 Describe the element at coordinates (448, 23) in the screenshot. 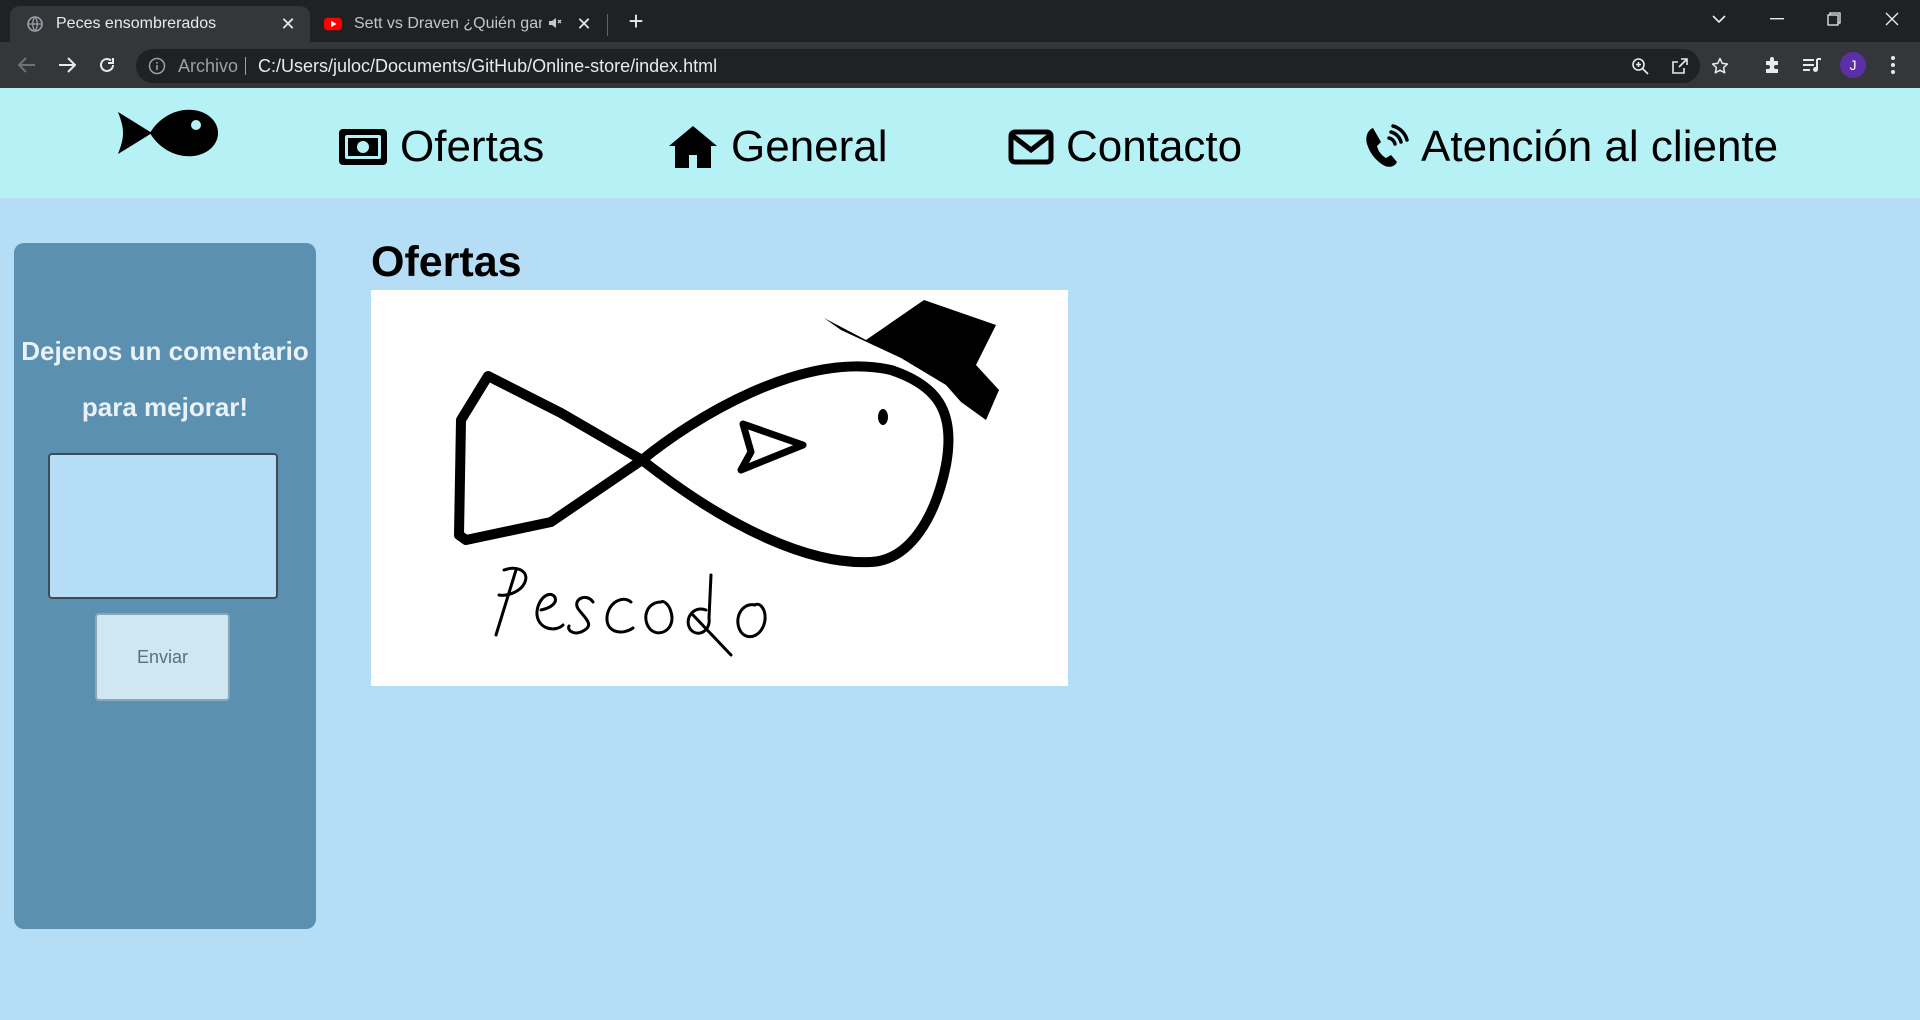

I see `tab-title: Sett vs Draven ¿Quién ganar` at that location.